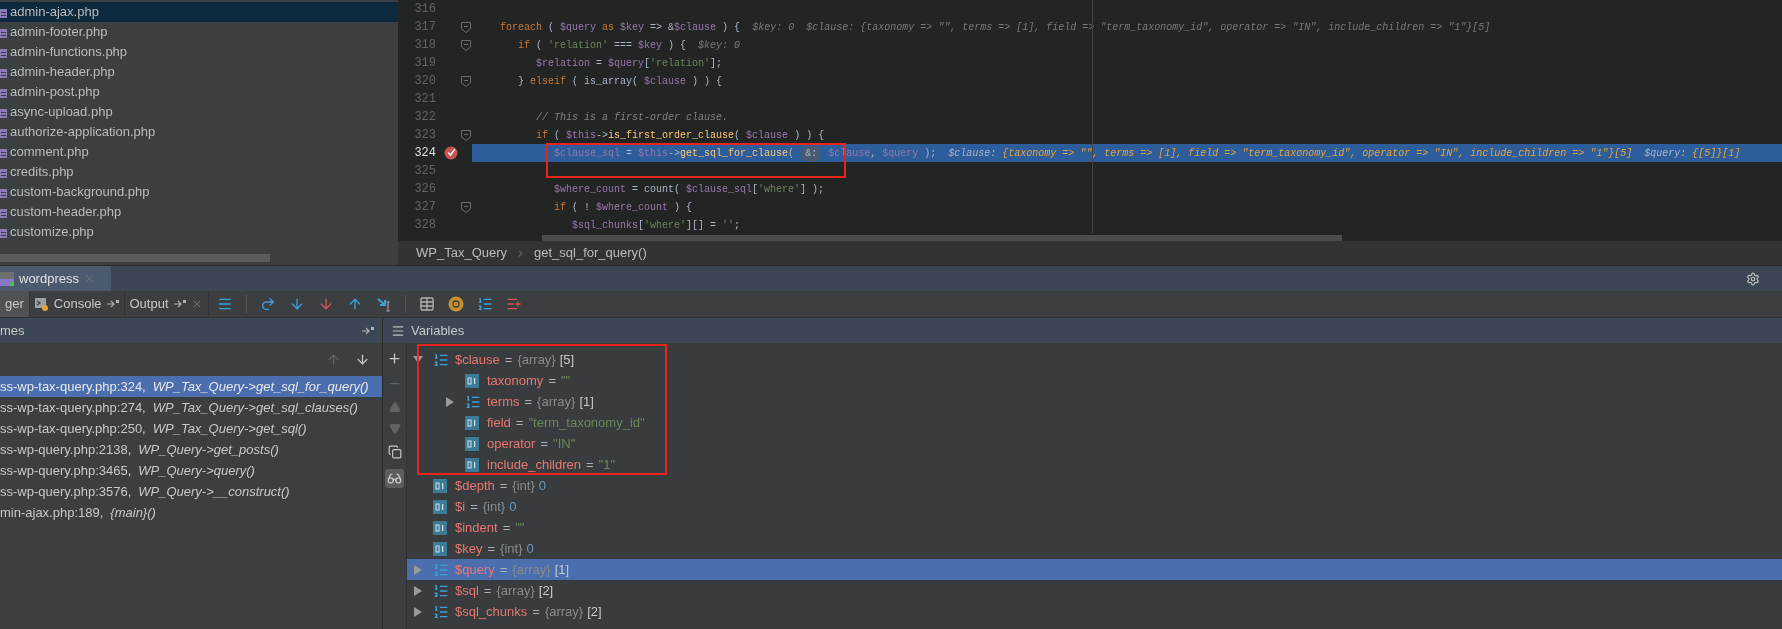 The width and height of the screenshot is (1782, 629). What do you see at coordinates (199, 72) in the screenshot?
I see `file-tree-item: admin-header.php` at bounding box center [199, 72].